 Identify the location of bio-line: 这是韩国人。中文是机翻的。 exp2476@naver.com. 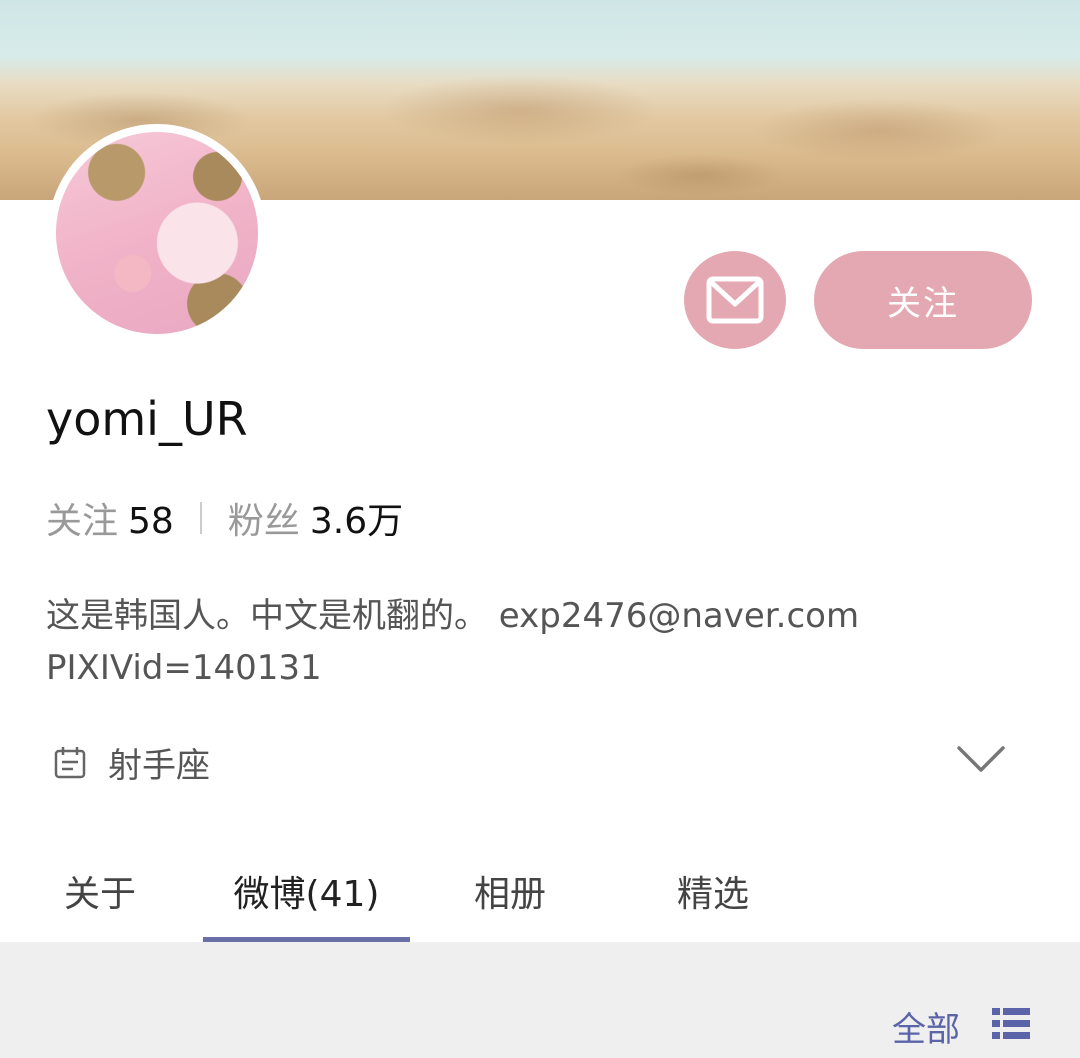
(453, 616).